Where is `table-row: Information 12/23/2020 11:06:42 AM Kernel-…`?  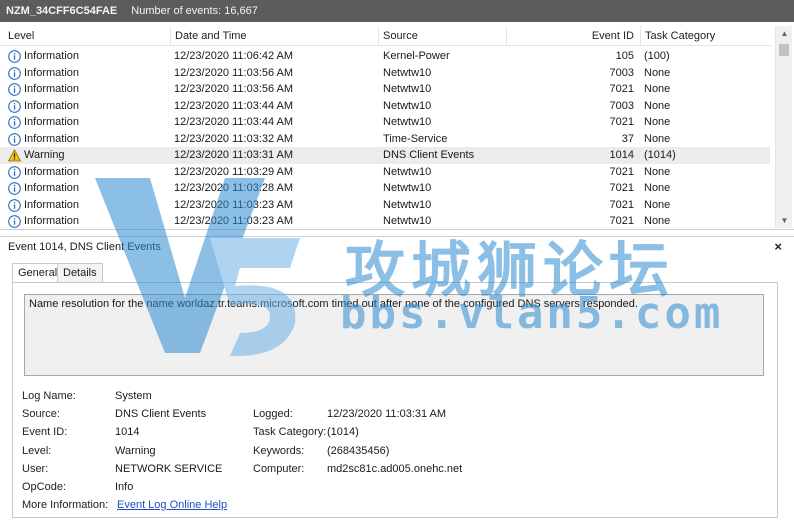 table-row: Information 12/23/2020 11:06:42 AM Kernel-… is located at coordinates (385, 56).